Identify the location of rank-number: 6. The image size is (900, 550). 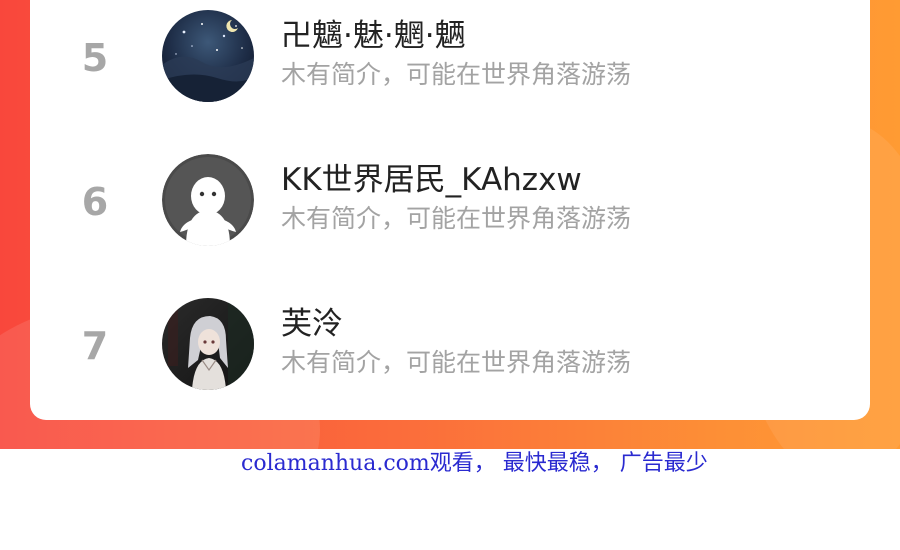
(95, 202).